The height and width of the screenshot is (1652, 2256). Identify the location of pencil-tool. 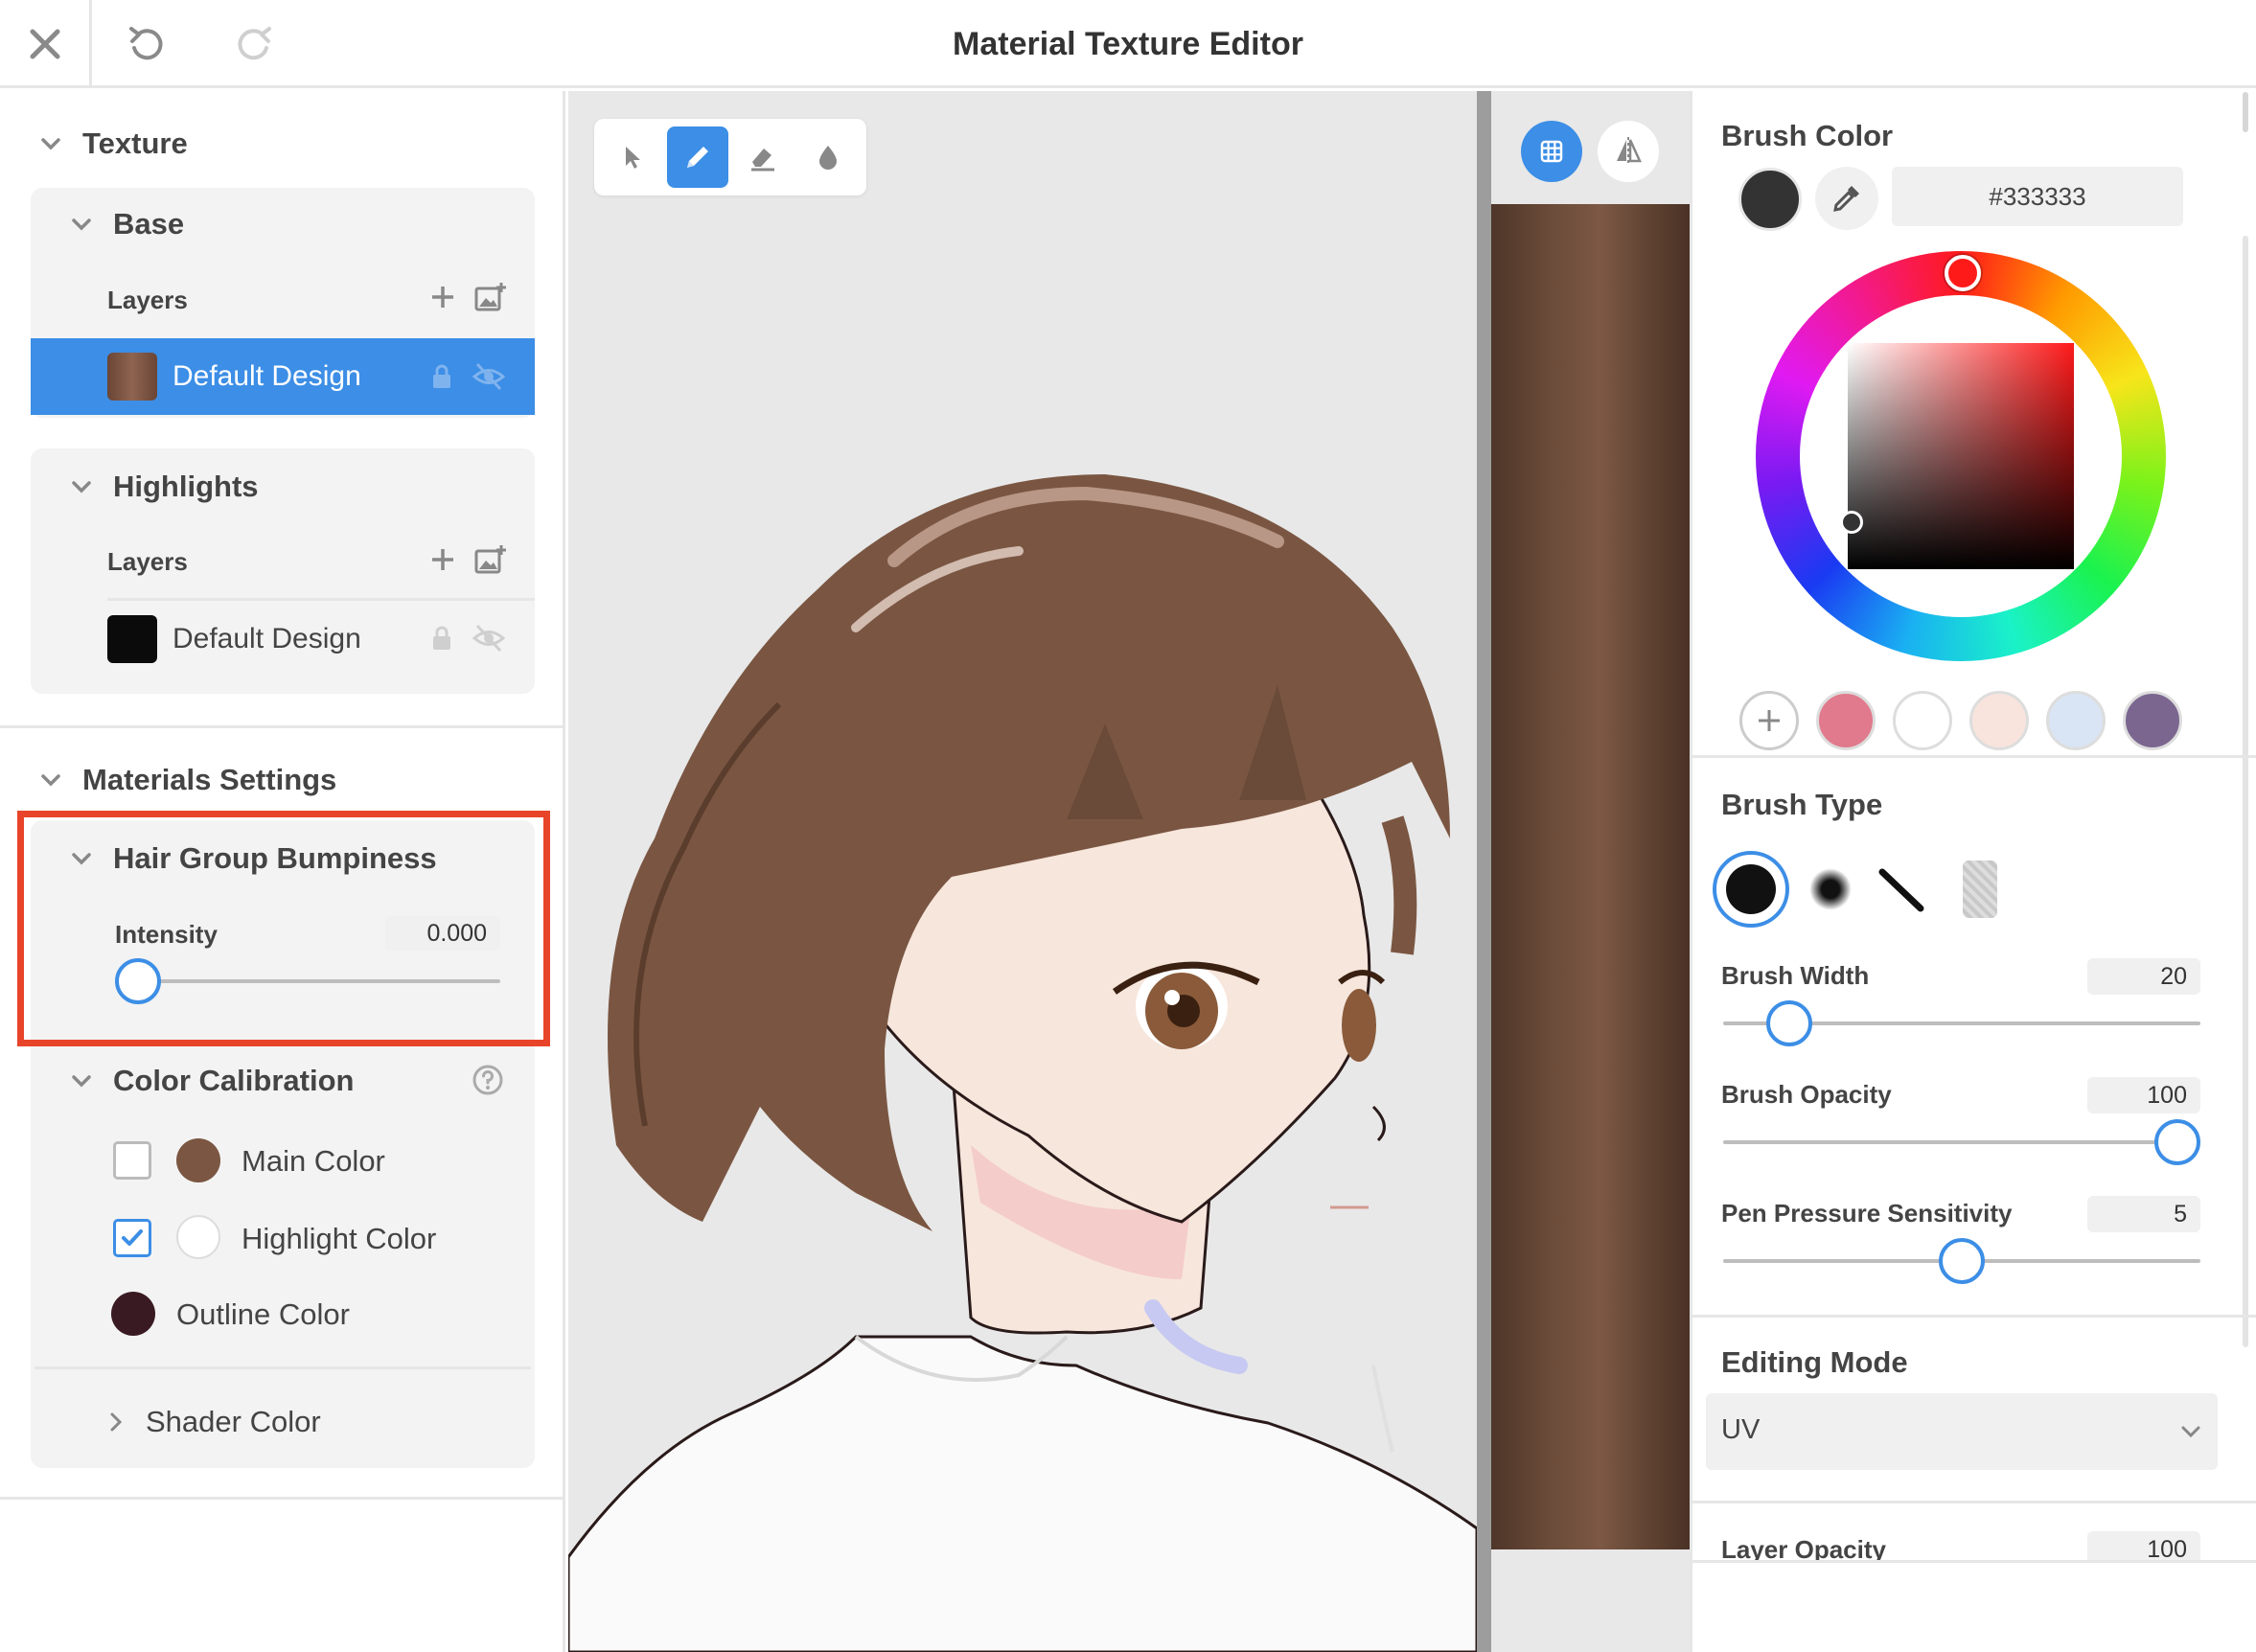
(697, 157).